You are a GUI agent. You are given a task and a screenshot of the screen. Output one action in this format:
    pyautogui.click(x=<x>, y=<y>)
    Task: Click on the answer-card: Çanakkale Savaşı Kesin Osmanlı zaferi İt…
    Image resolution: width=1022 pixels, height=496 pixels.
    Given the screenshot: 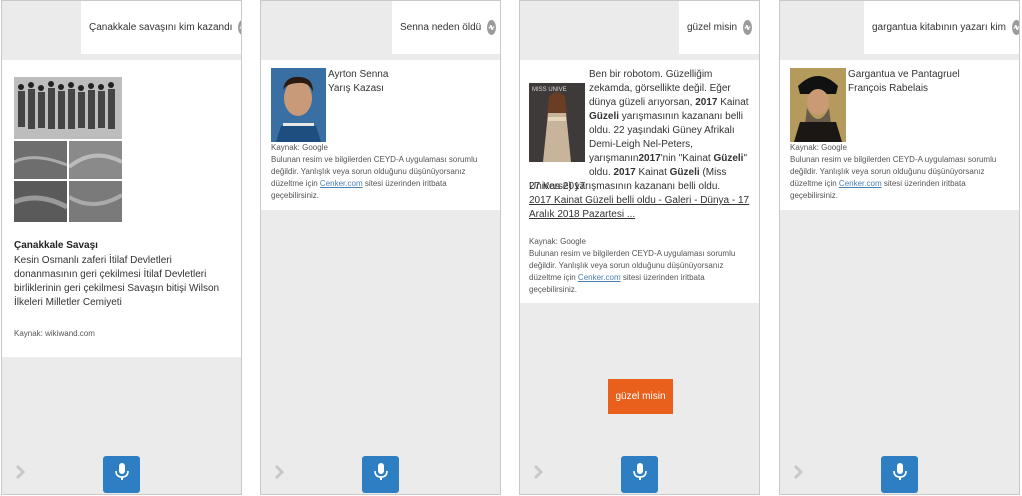 What is the action you would take?
    pyautogui.click(x=121, y=208)
    